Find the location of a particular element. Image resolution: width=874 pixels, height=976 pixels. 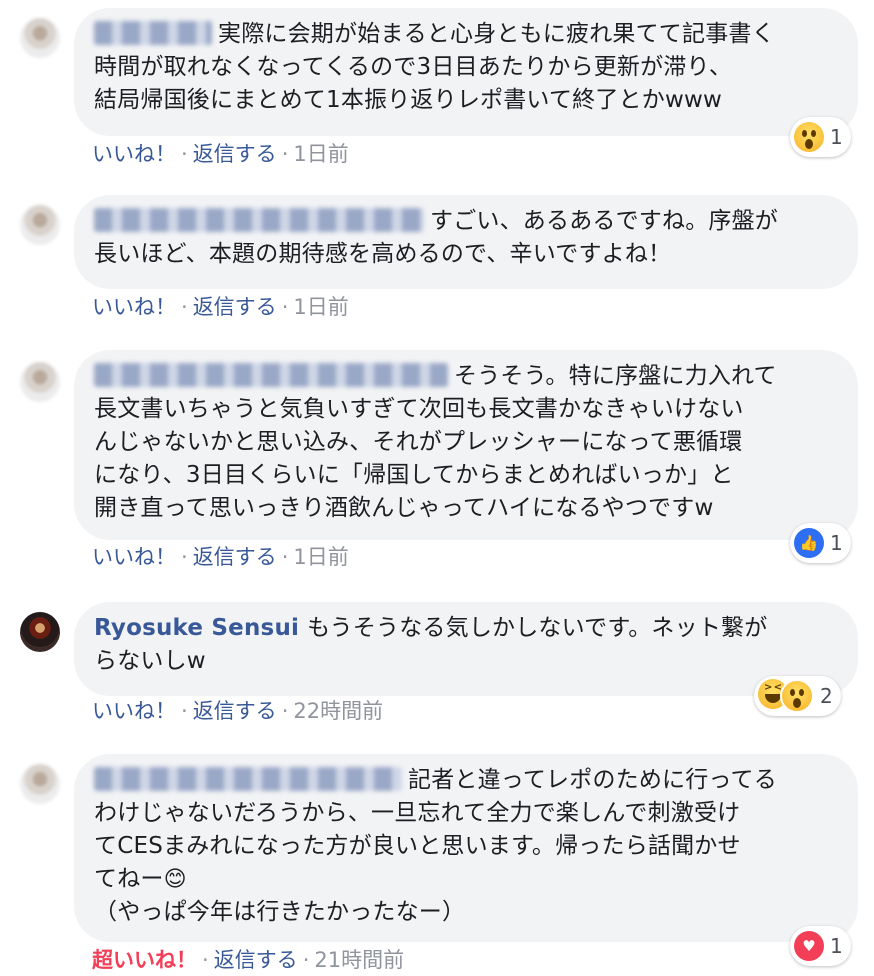

comment-actions: 超いいね！ · 返信する · 21時間前 is located at coordinates (248, 960).